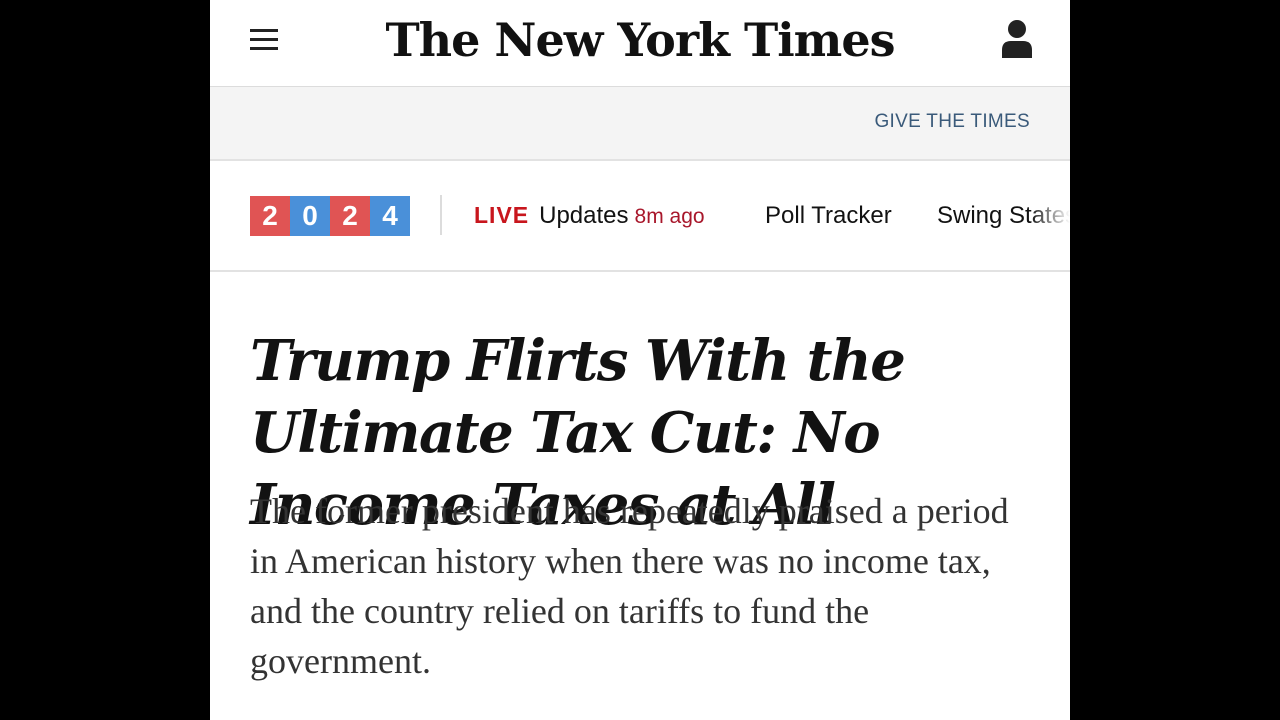 The image size is (1280, 720). Describe the element at coordinates (441, 215) in the screenshot. I see `nav-divider` at that location.